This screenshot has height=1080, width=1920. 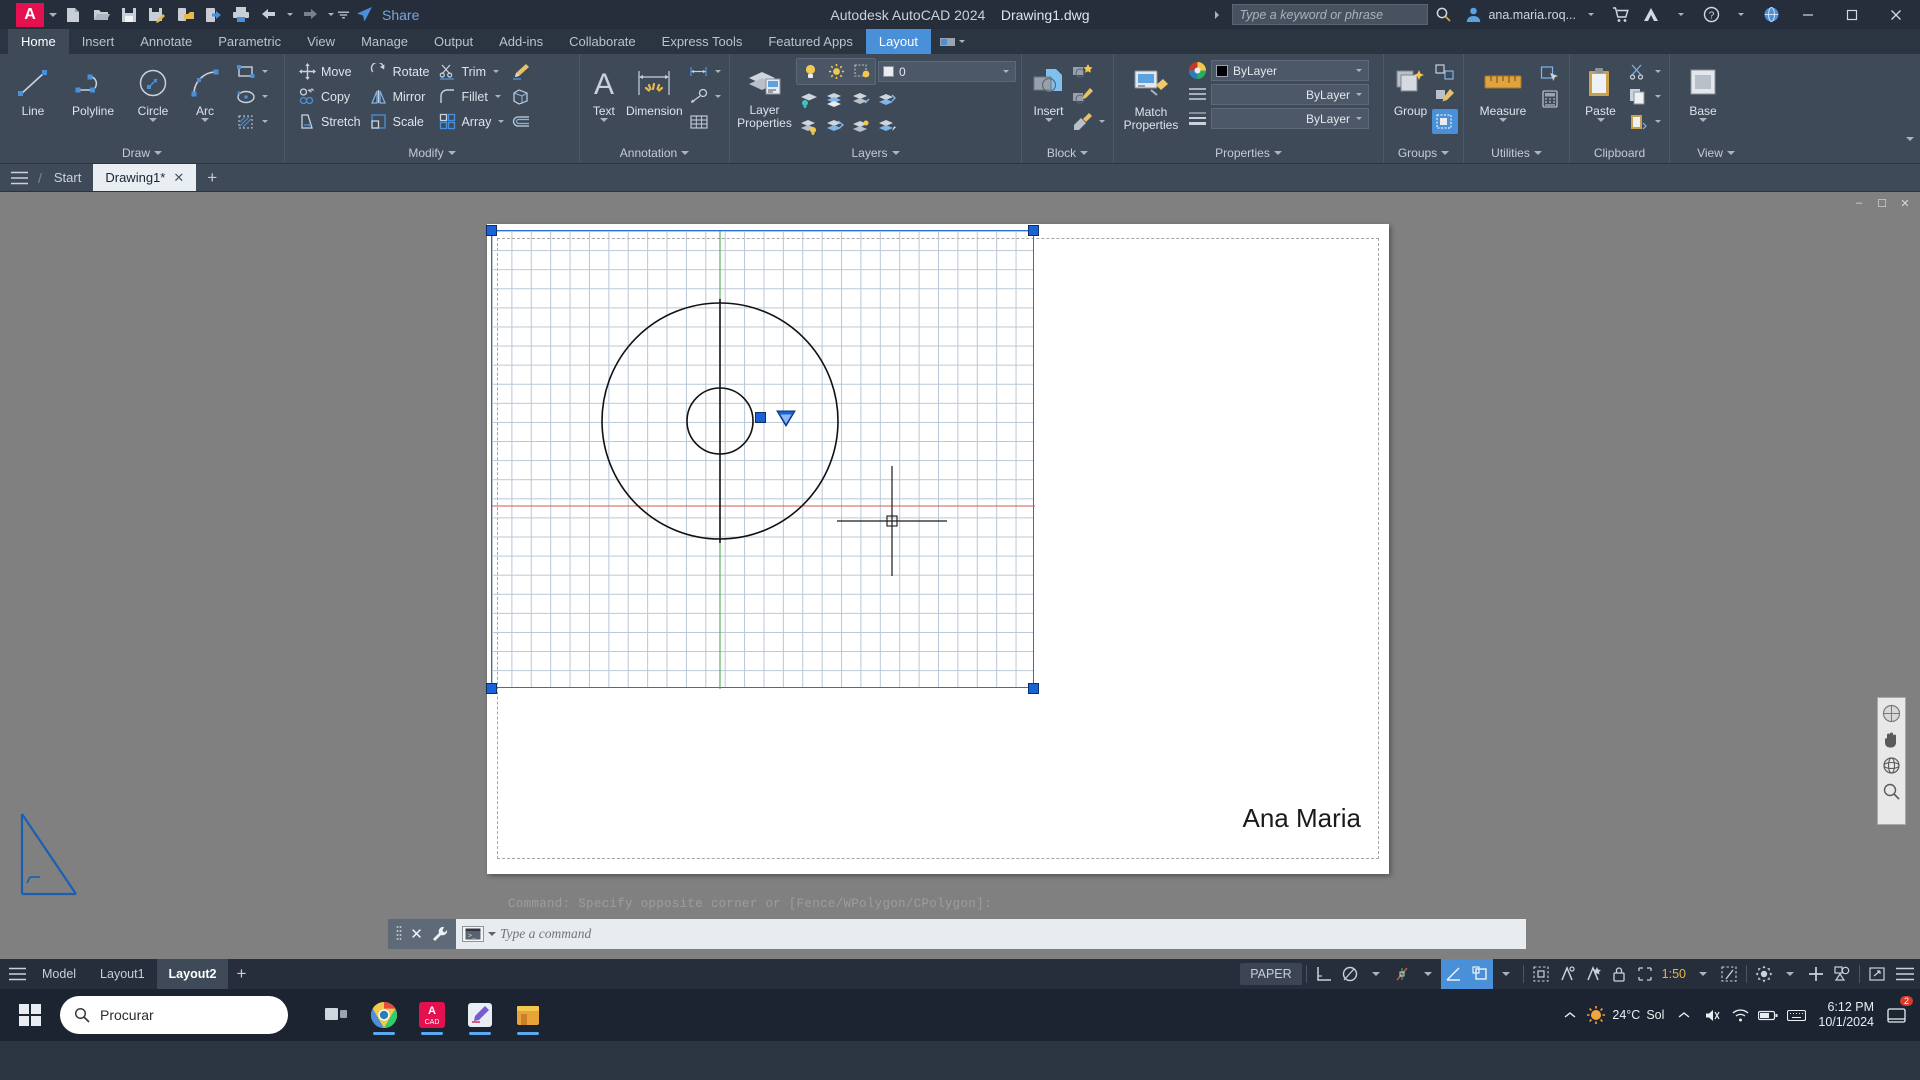 I want to click on command-line-handle: ✕, so click(x=422, y=934).